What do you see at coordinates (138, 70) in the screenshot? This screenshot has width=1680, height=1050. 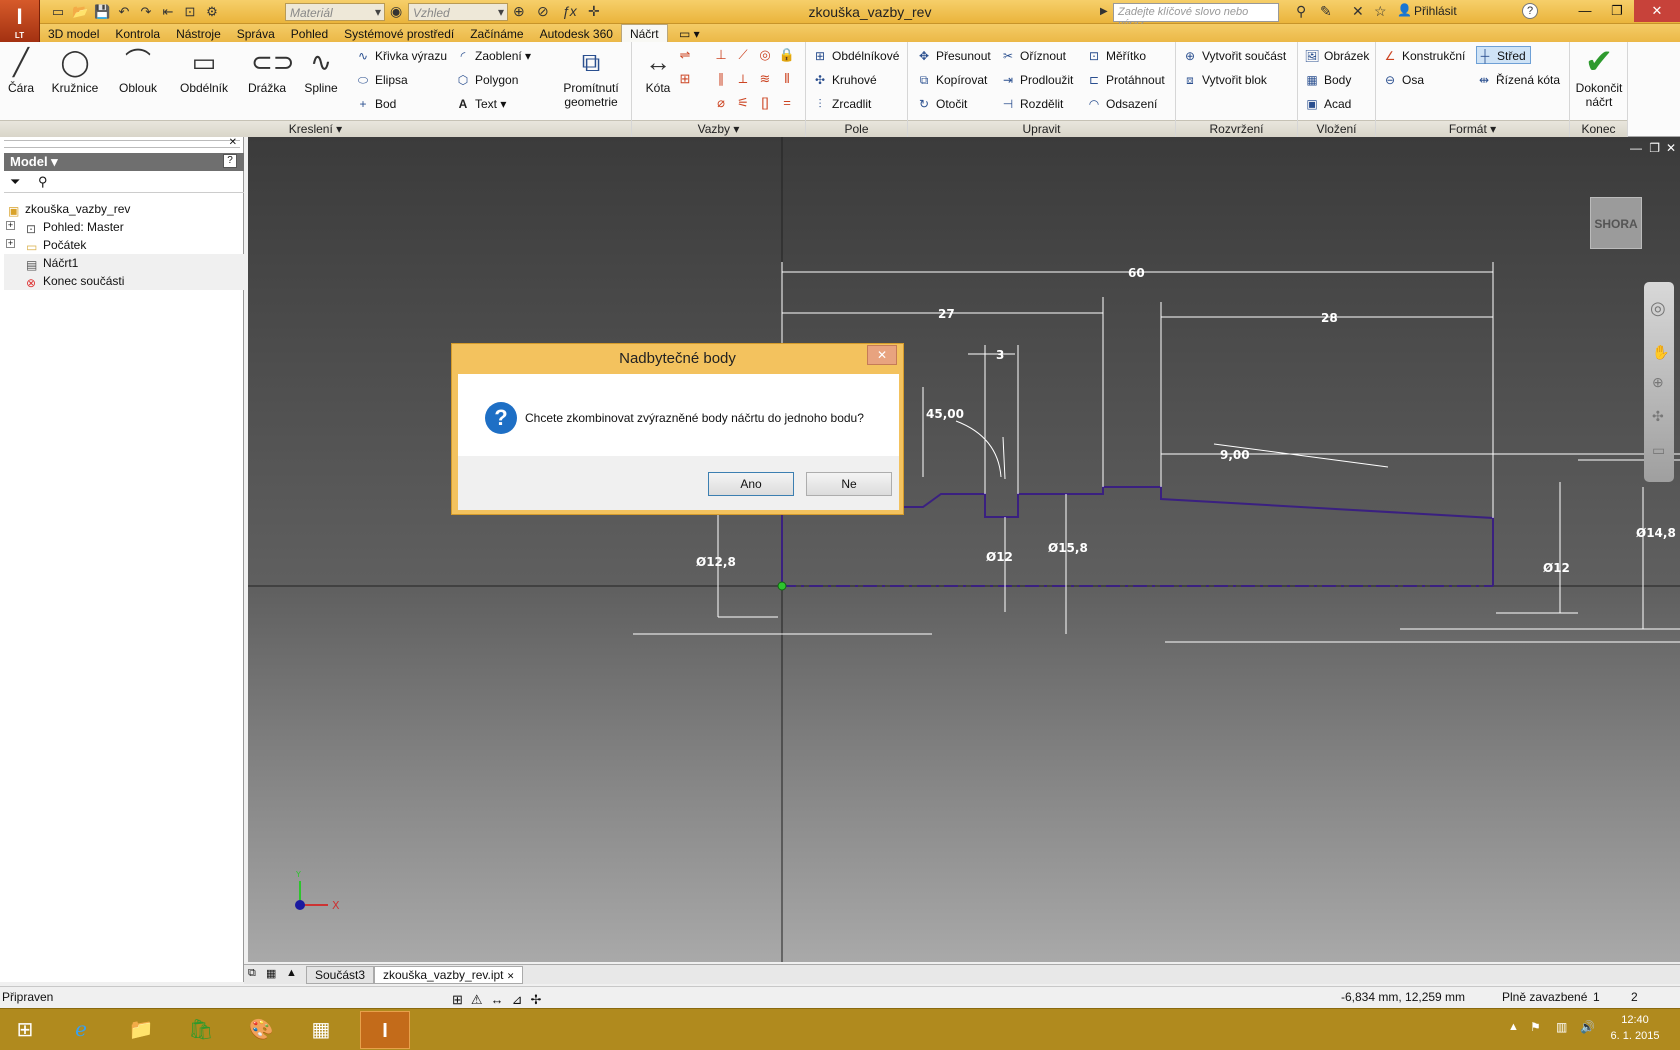 I see `arc-button: ⌒ Oblouk` at bounding box center [138, 70].